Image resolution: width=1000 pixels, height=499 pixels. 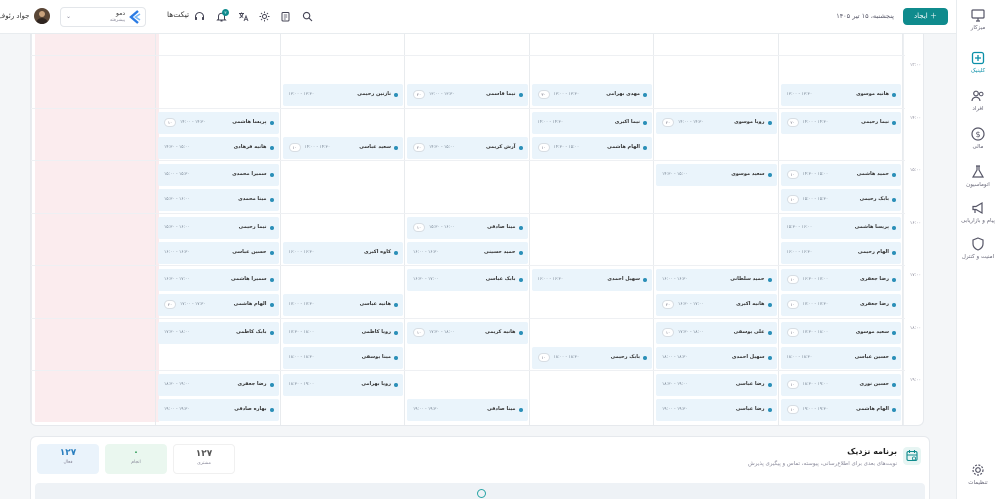 I want to click on appointment-patient-name: رضا جعفری, so click(x=874, y=279).